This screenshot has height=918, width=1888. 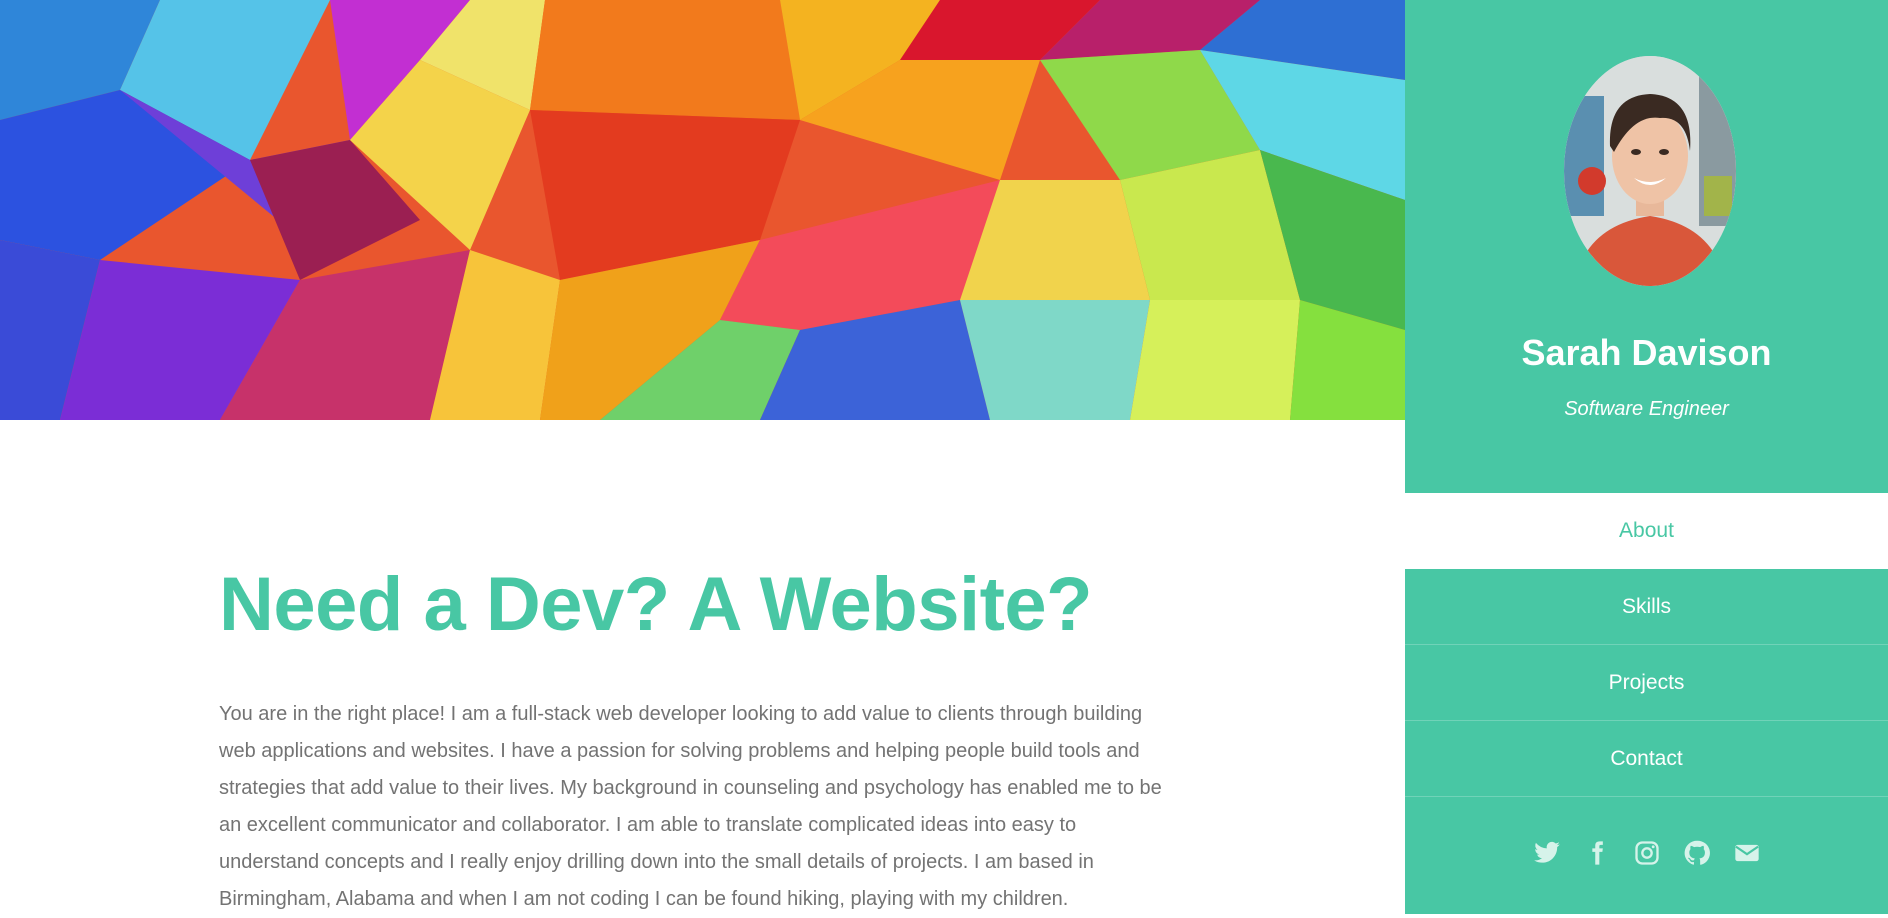 What do you see at coordinates (1646, 531) in the screenshot?
I see `nav-item-about: About` at bounding box center [1646, 531].